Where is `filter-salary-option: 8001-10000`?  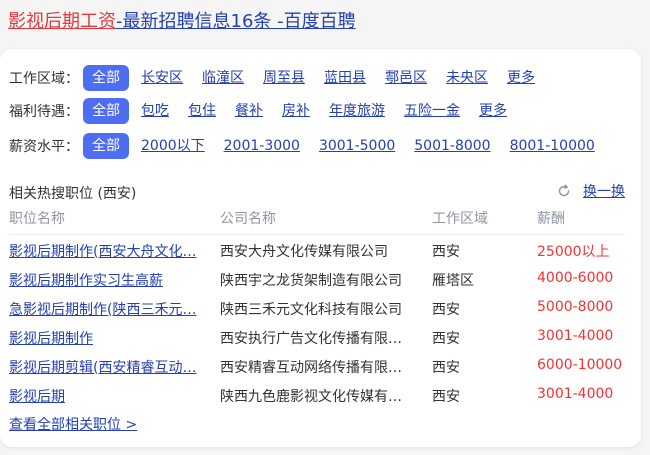
filter-salary-option: 8001-10000 is located at coordinates (552, 146).